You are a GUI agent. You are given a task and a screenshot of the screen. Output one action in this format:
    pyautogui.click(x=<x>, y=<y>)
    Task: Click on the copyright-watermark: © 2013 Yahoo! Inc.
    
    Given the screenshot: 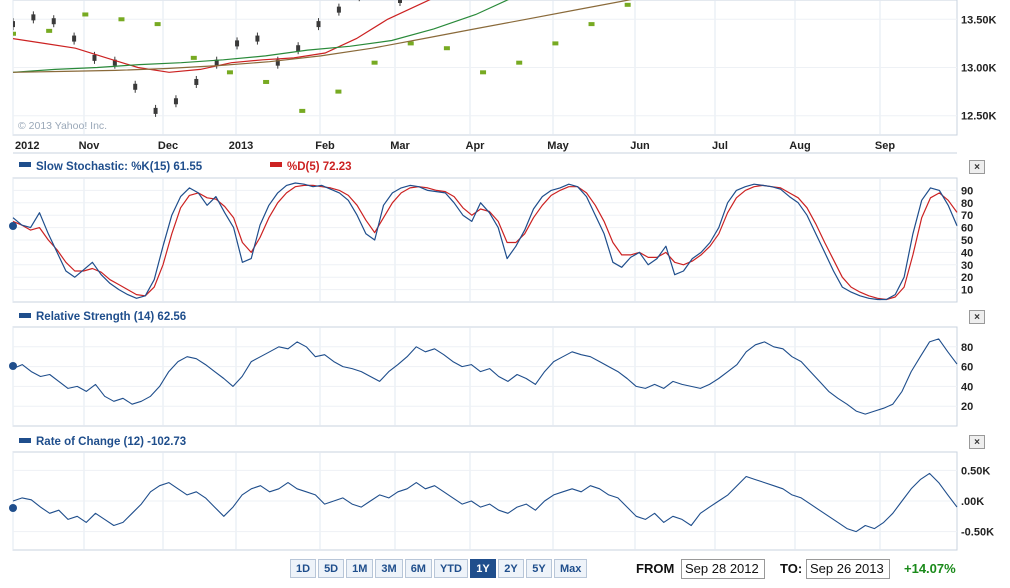 What is the action you would take?
    pyautogui.click(x=62, y=126)
    